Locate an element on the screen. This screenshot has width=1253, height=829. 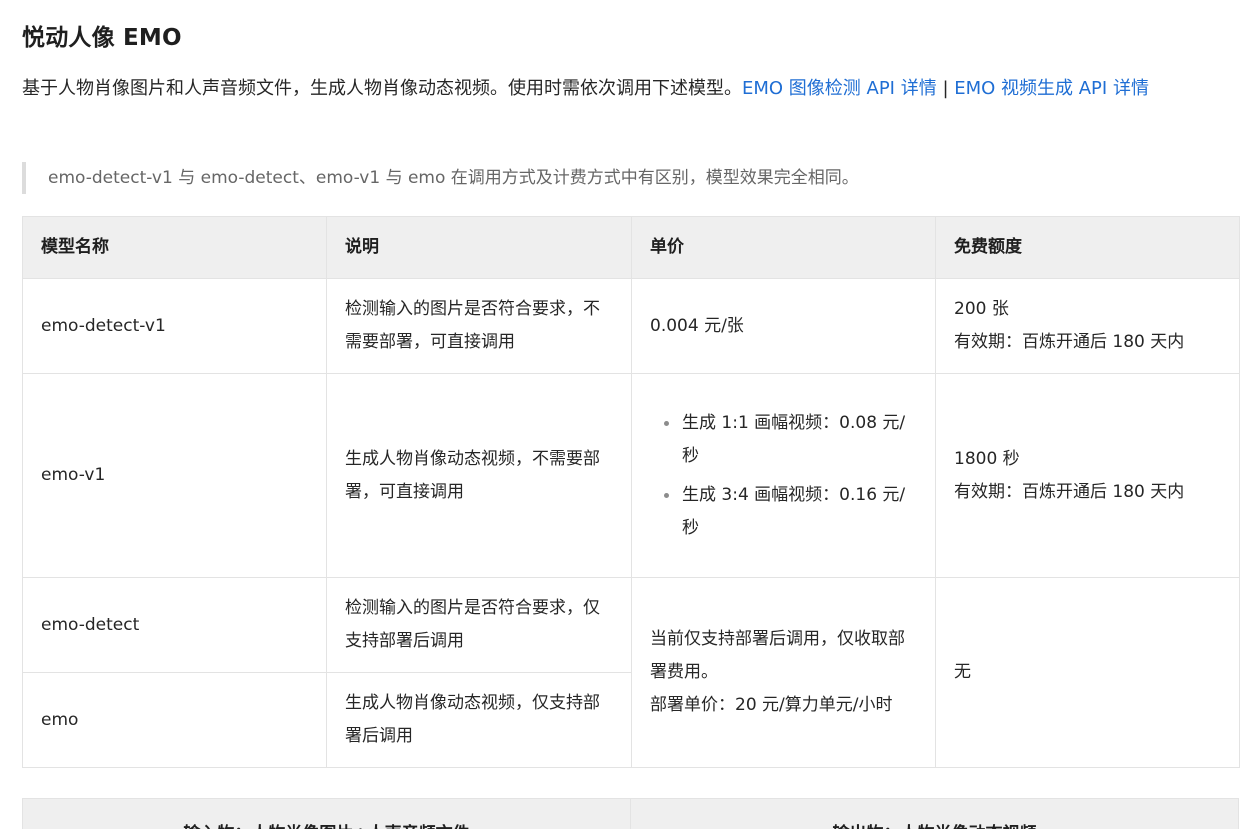
io-table: 输入物：人物肖像图片+人声音频文件 输出物：人物肖像动态视频 is located at coordinates (630, 813).